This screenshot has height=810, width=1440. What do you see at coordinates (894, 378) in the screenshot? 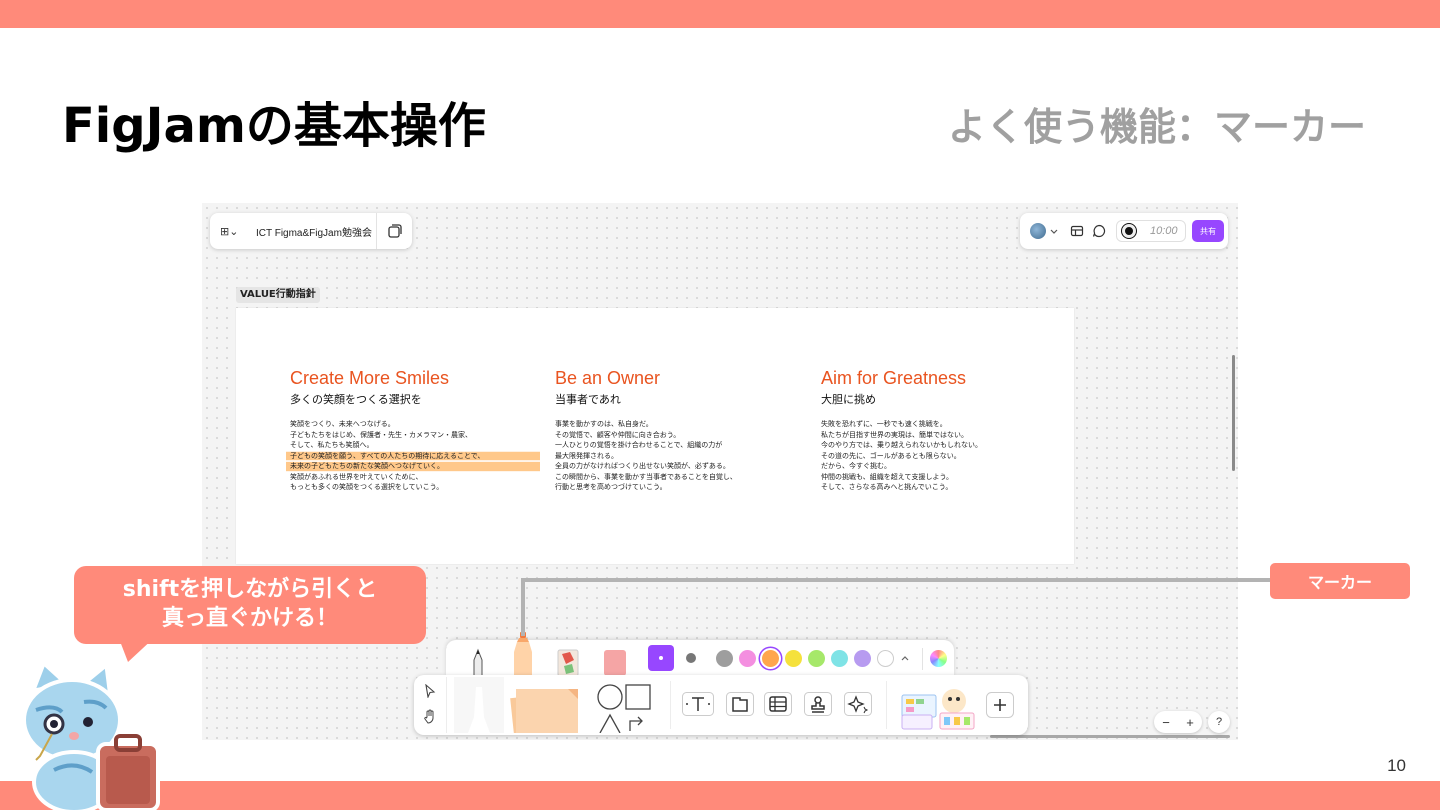
I see `value-heading: Aim for Greatness` at bounding box center [894, 378].